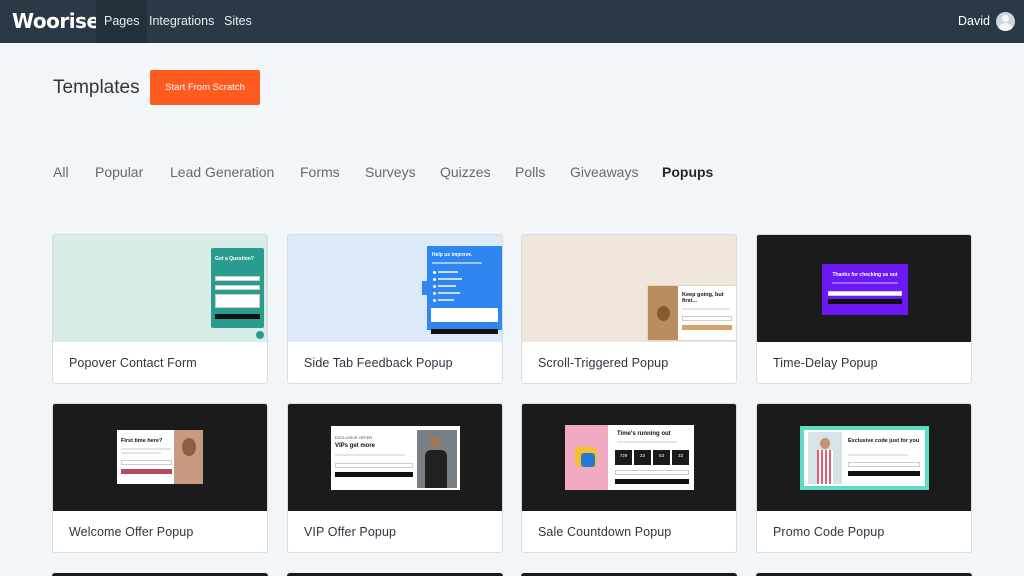  I want to click on nav-sites: Sites, so click(238, 21).